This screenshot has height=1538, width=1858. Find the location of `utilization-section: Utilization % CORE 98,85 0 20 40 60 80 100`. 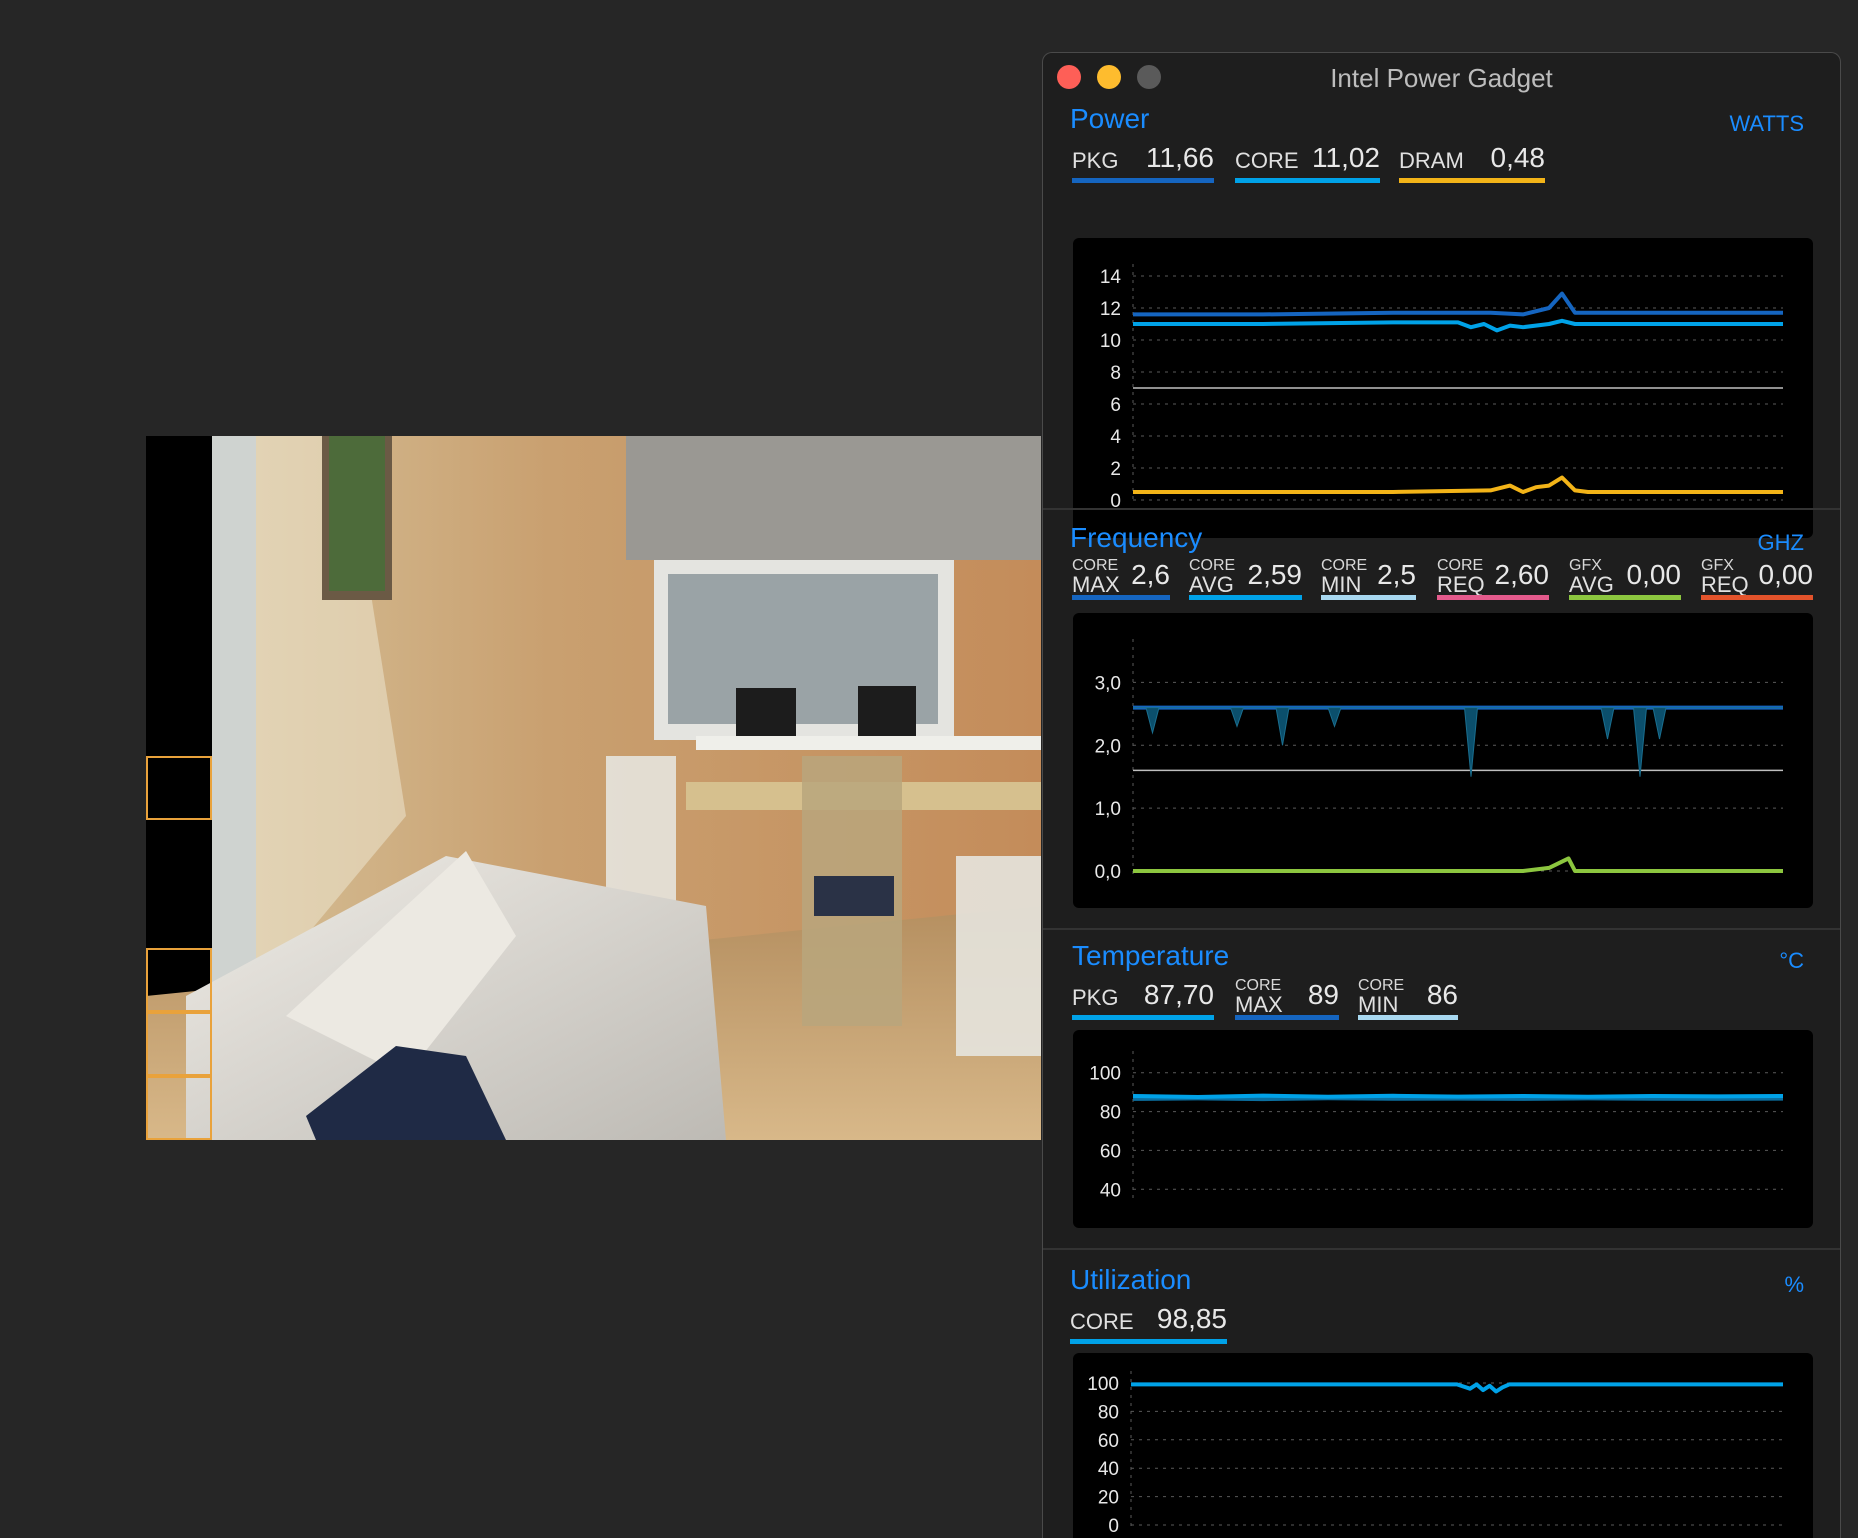

utilization-section: Utilization % CORE 98,85 0 20 40 60 80 100 is located at coordinates (1441, 1393).